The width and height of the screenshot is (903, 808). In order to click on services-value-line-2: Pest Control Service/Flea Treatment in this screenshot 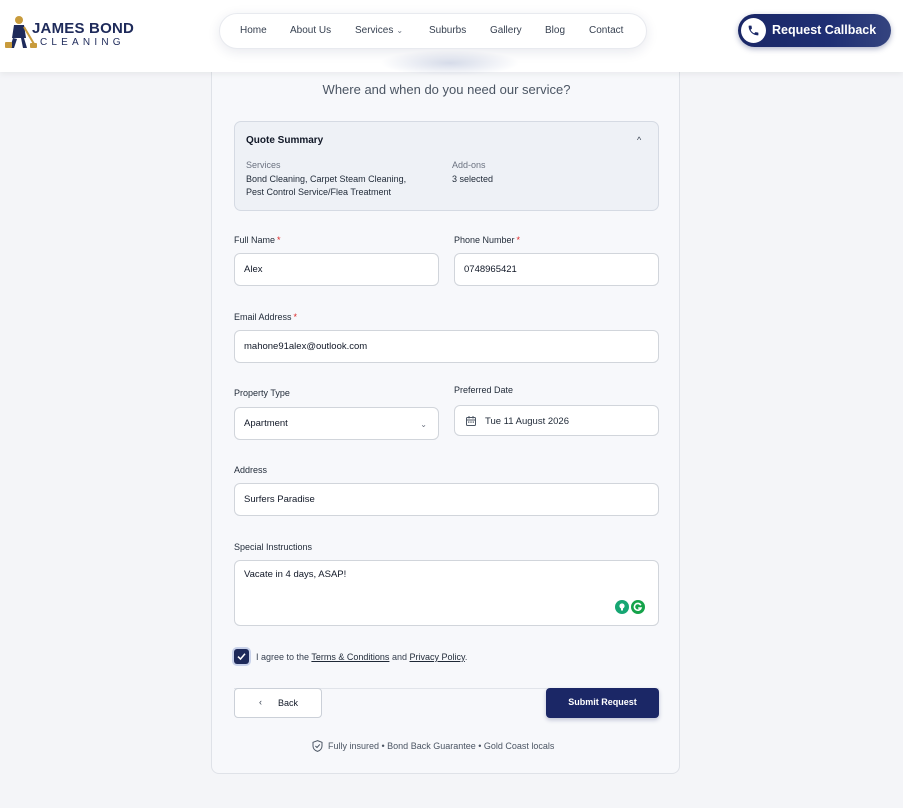, I will do `click(319, 192)`.